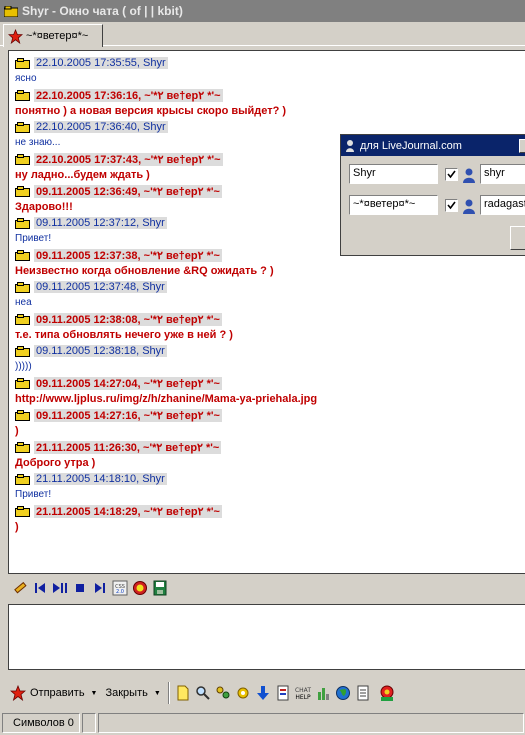 This screenshot has height=735, width=525. I want to click on users-icon, so click(223, 693).